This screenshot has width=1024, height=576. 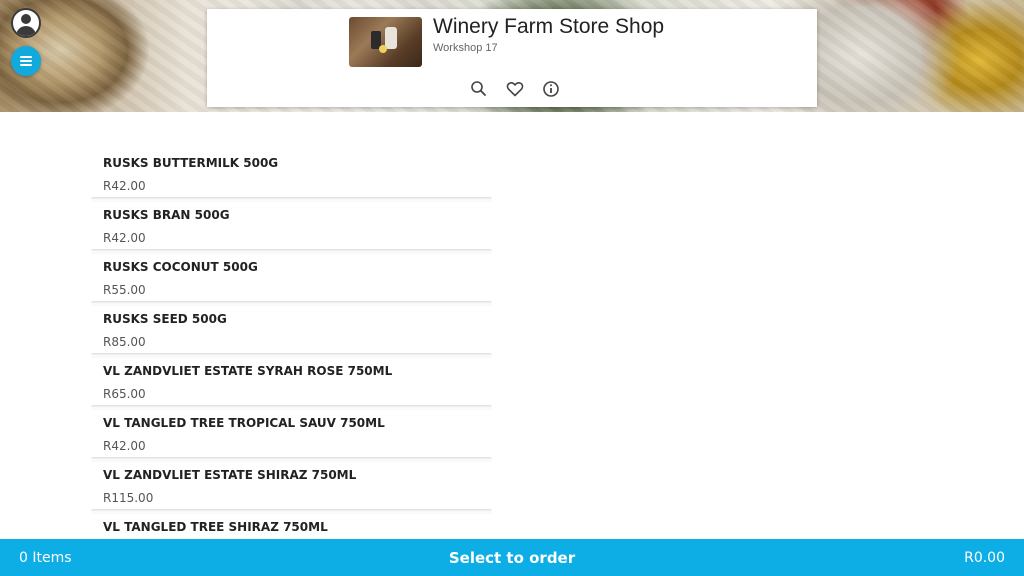 What do you see at coordinates (391, 38) in the screenshot?
I see `thumbnail-jar-light` at bounding box center [391, 38].